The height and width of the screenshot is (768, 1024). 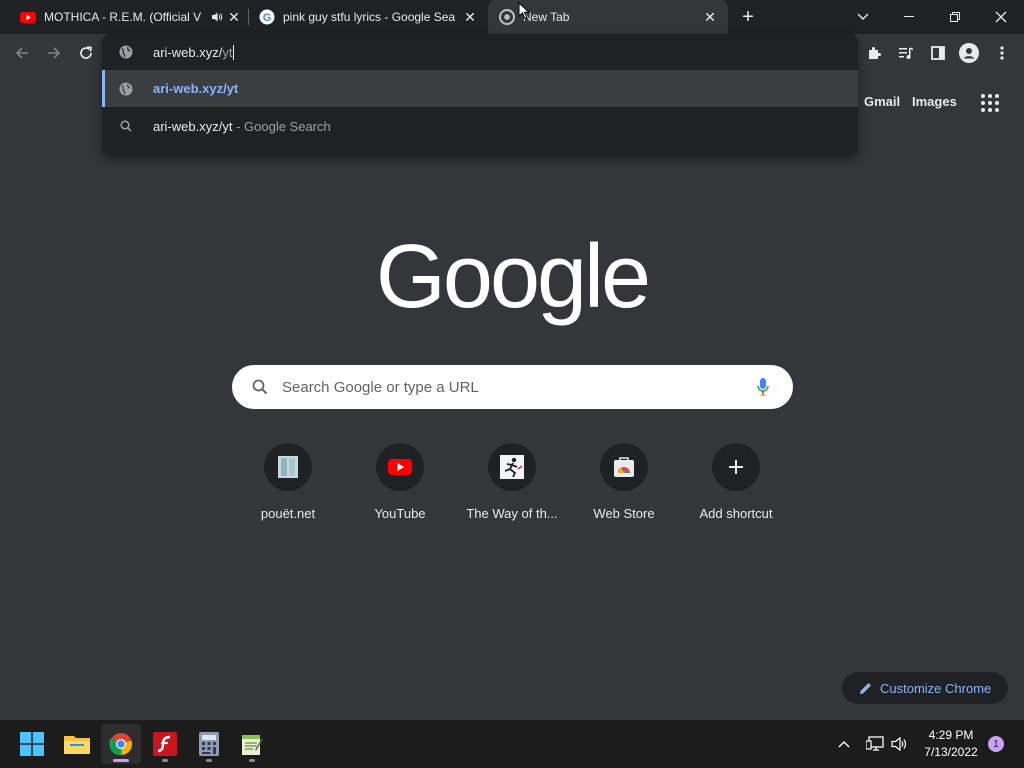 I want to click on file-explorer-icon, so click(x=77, y=744).